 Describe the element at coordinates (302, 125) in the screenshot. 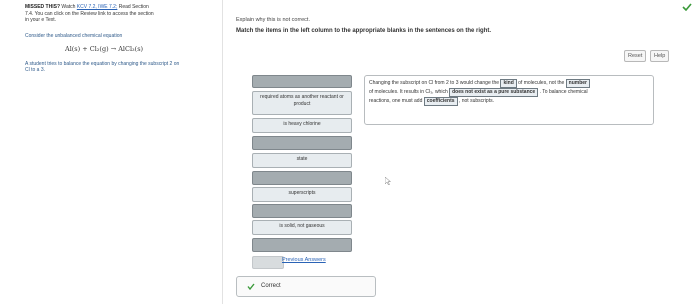

I see `answer-tile: is heavy chlorine` at that location.